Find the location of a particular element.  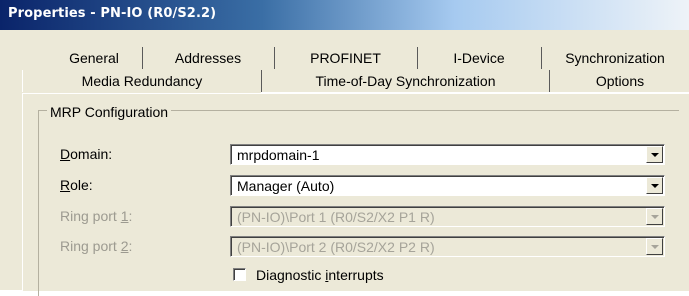

role-value: Manager (Auto) is located at coordinates (286, 186).